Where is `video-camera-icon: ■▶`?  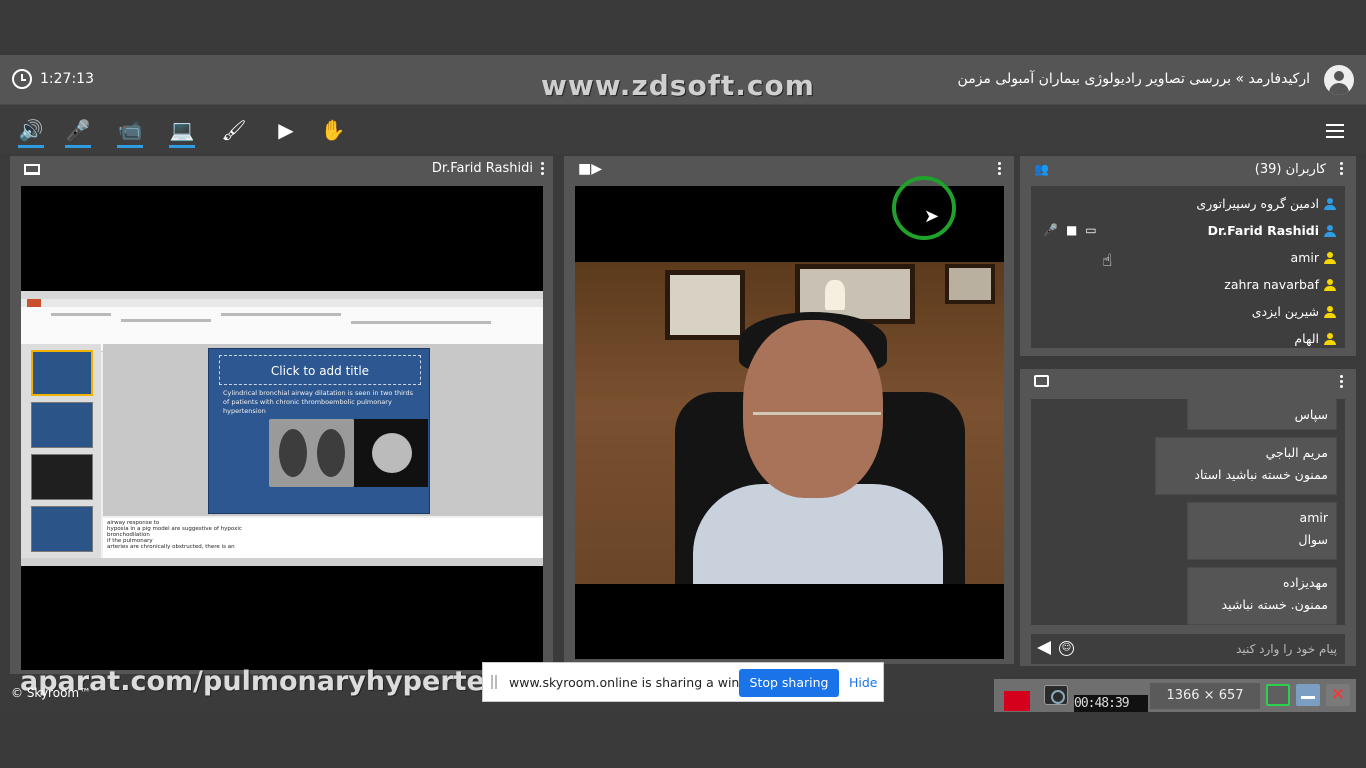 video-camera-icon: ■▶ is located at coordinates (590, 169).